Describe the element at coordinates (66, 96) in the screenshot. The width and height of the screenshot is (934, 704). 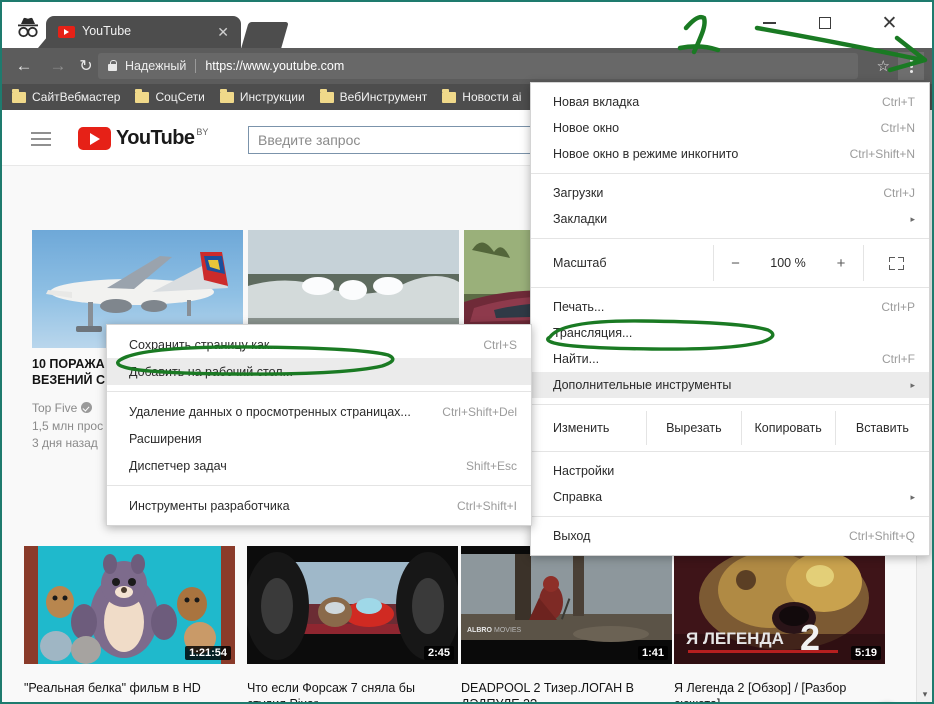
I see `bookmark-item: СайтВебмастер` at that location.